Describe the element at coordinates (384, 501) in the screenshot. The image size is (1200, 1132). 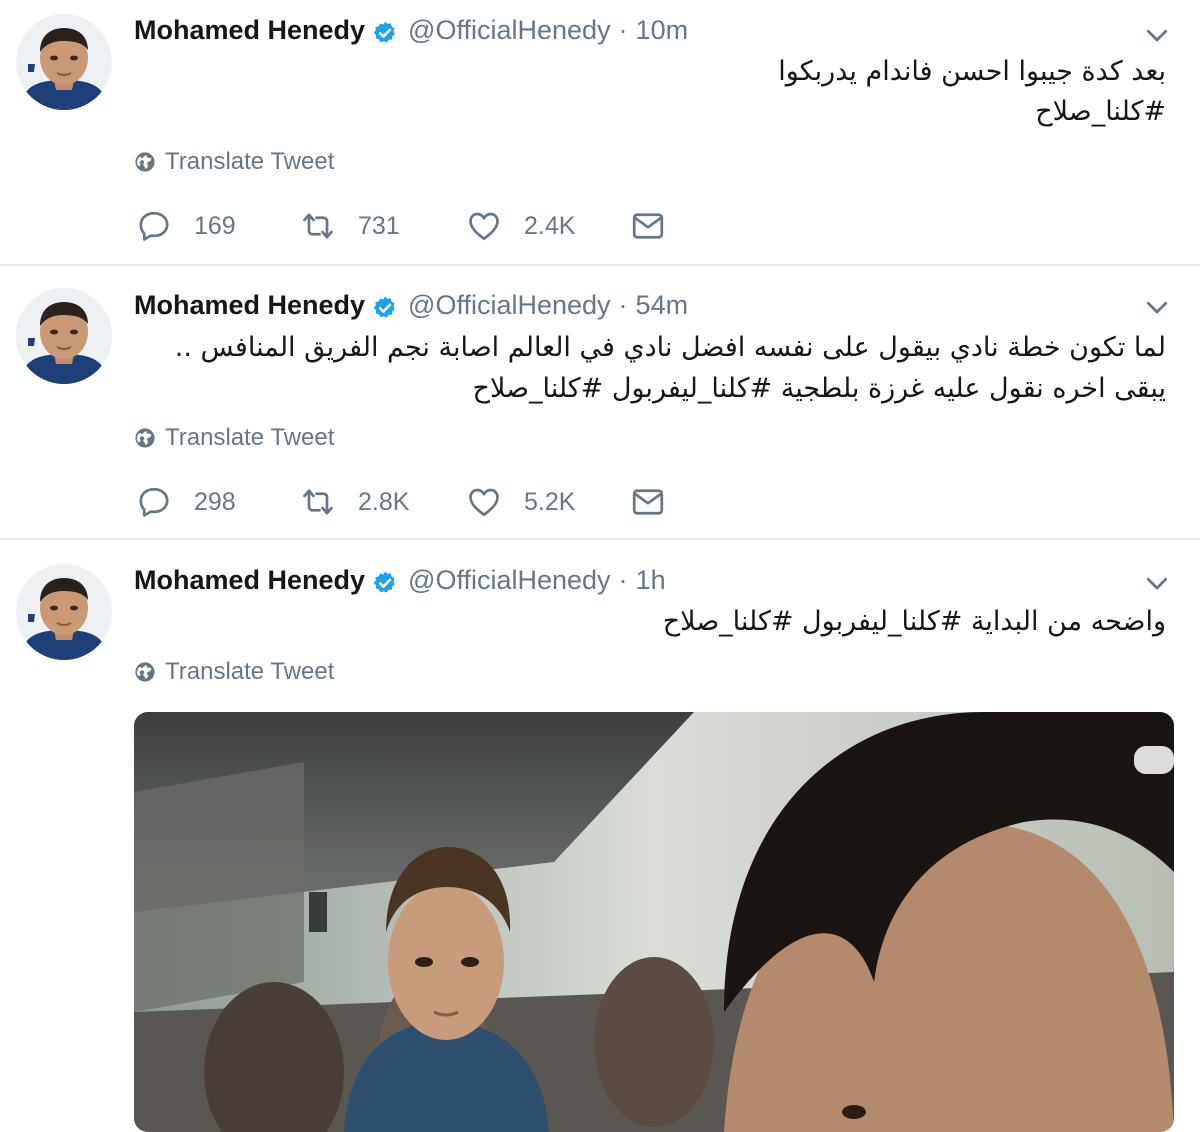
I see `retweet-count: 2.8K` at that location.